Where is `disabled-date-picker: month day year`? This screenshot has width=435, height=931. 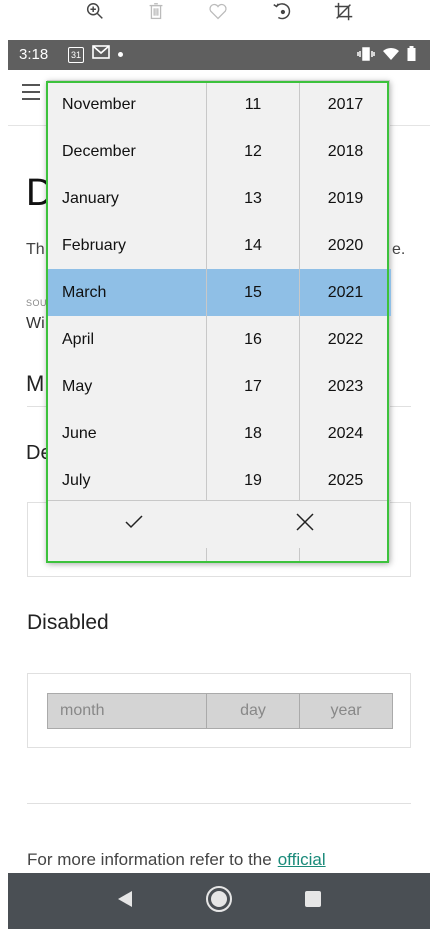
disabled-date-picker: month day year is located at coordinates (220, 711).